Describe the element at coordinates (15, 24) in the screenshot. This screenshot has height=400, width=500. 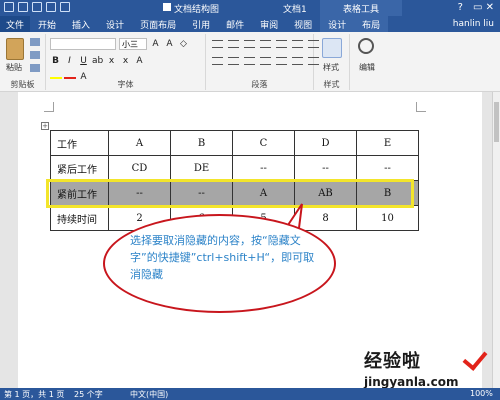
I see `tab-file: 文件` at that location.